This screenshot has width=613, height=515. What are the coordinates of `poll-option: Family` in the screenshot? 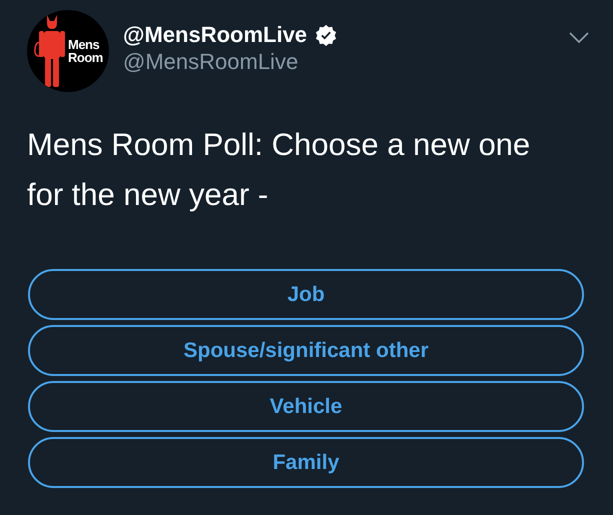 It's located at (306, 462).